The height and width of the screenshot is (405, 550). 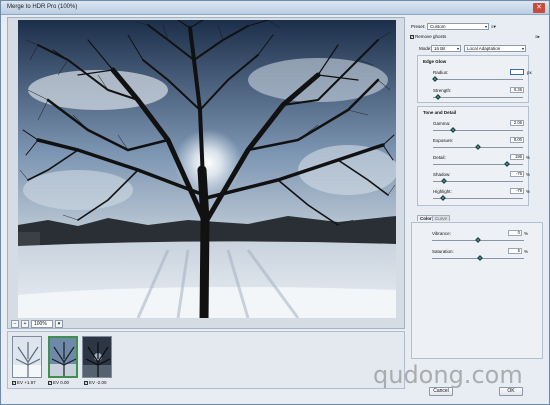 I want to click on remove-ghosts-checkbox, so click(x=412, y=37).